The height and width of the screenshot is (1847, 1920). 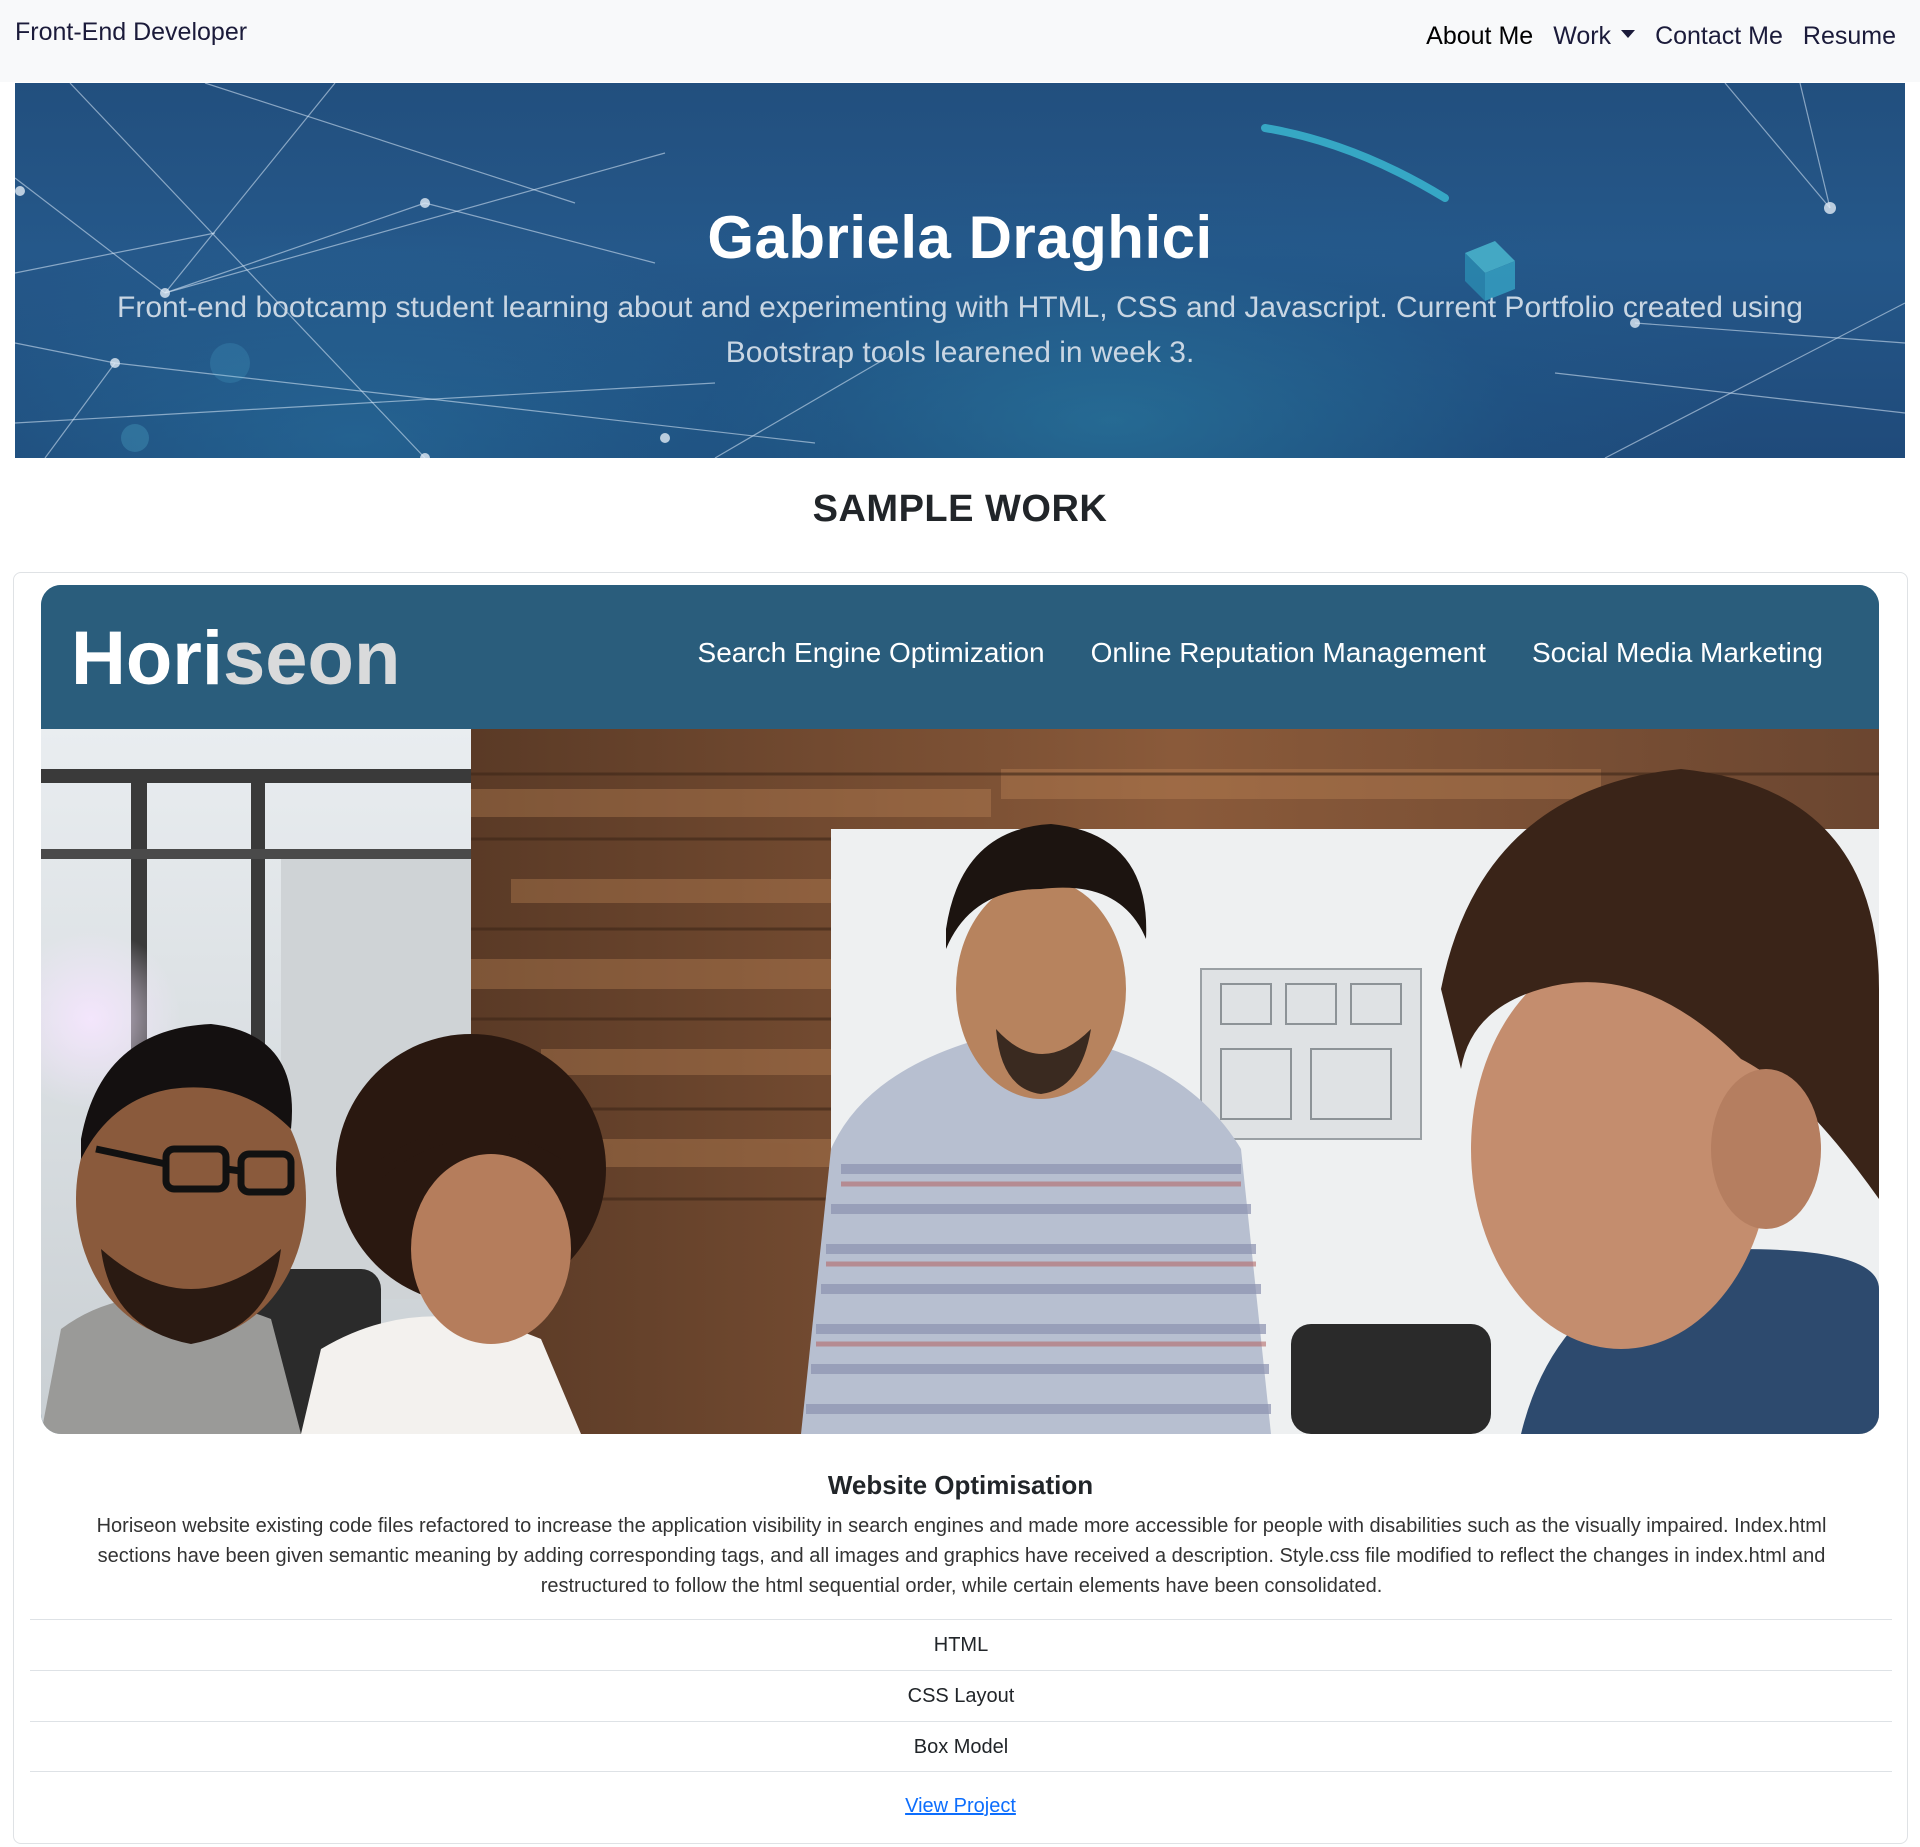 I want to click on nav-resume: Resume, so click(x=1849, y=36).